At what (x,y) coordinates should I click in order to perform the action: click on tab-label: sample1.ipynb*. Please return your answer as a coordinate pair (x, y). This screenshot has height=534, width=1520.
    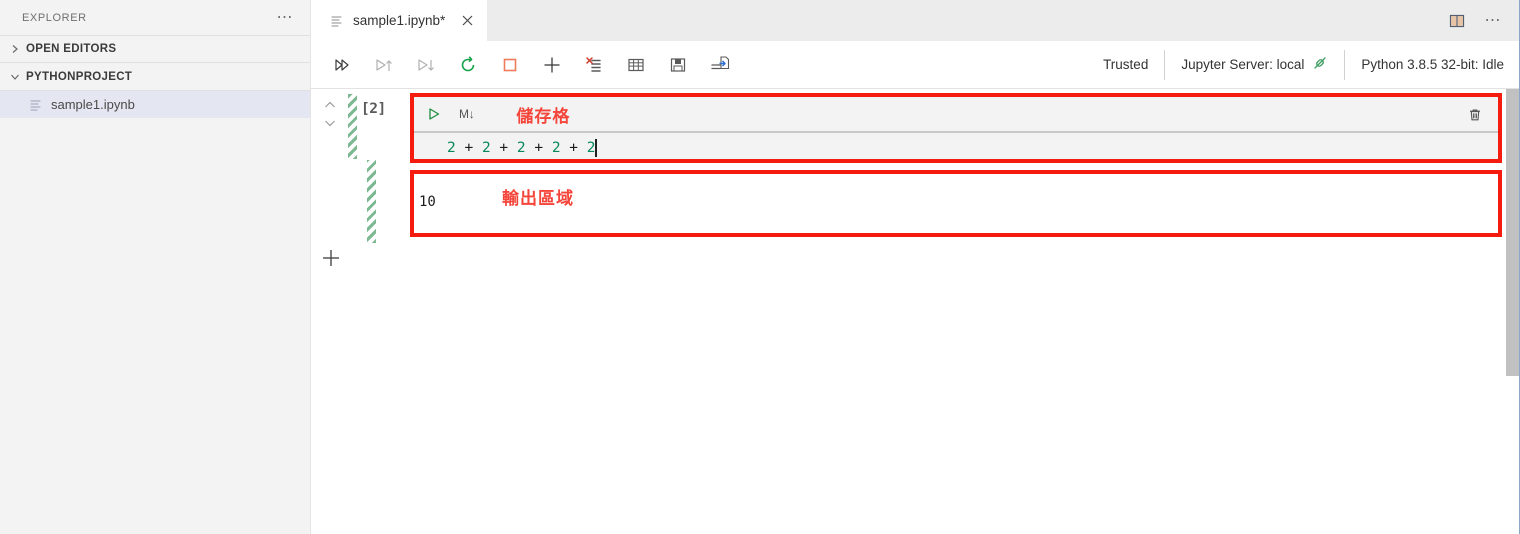
    Looking at the image, I should click on (399, 20).